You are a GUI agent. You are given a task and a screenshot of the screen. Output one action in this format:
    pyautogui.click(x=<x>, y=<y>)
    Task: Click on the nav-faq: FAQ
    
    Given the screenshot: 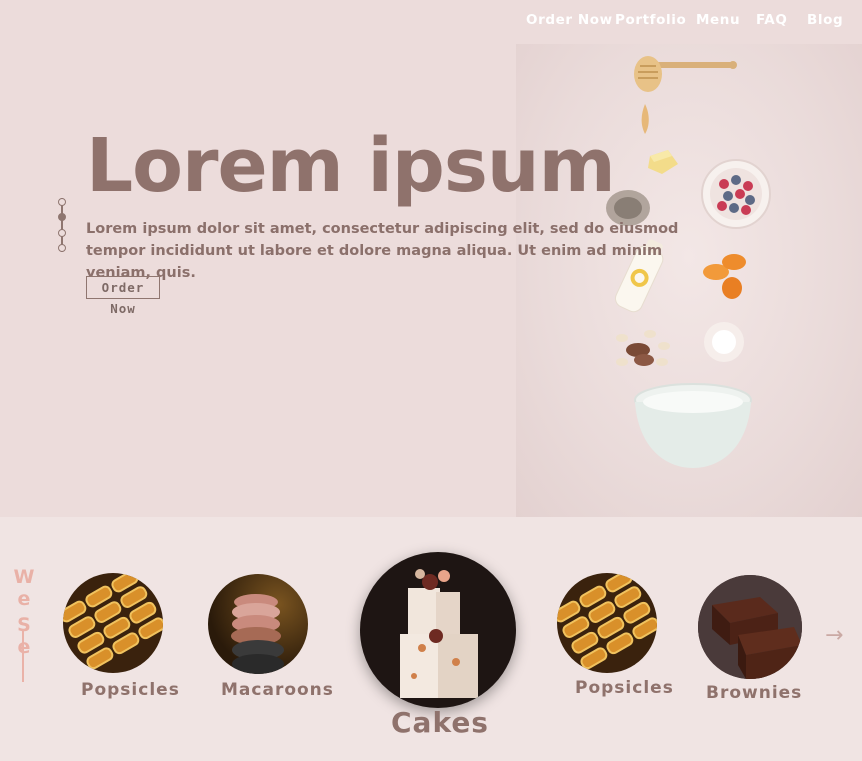 What is the action you would take?
    pyautogui.click(x=771, y=20)
    